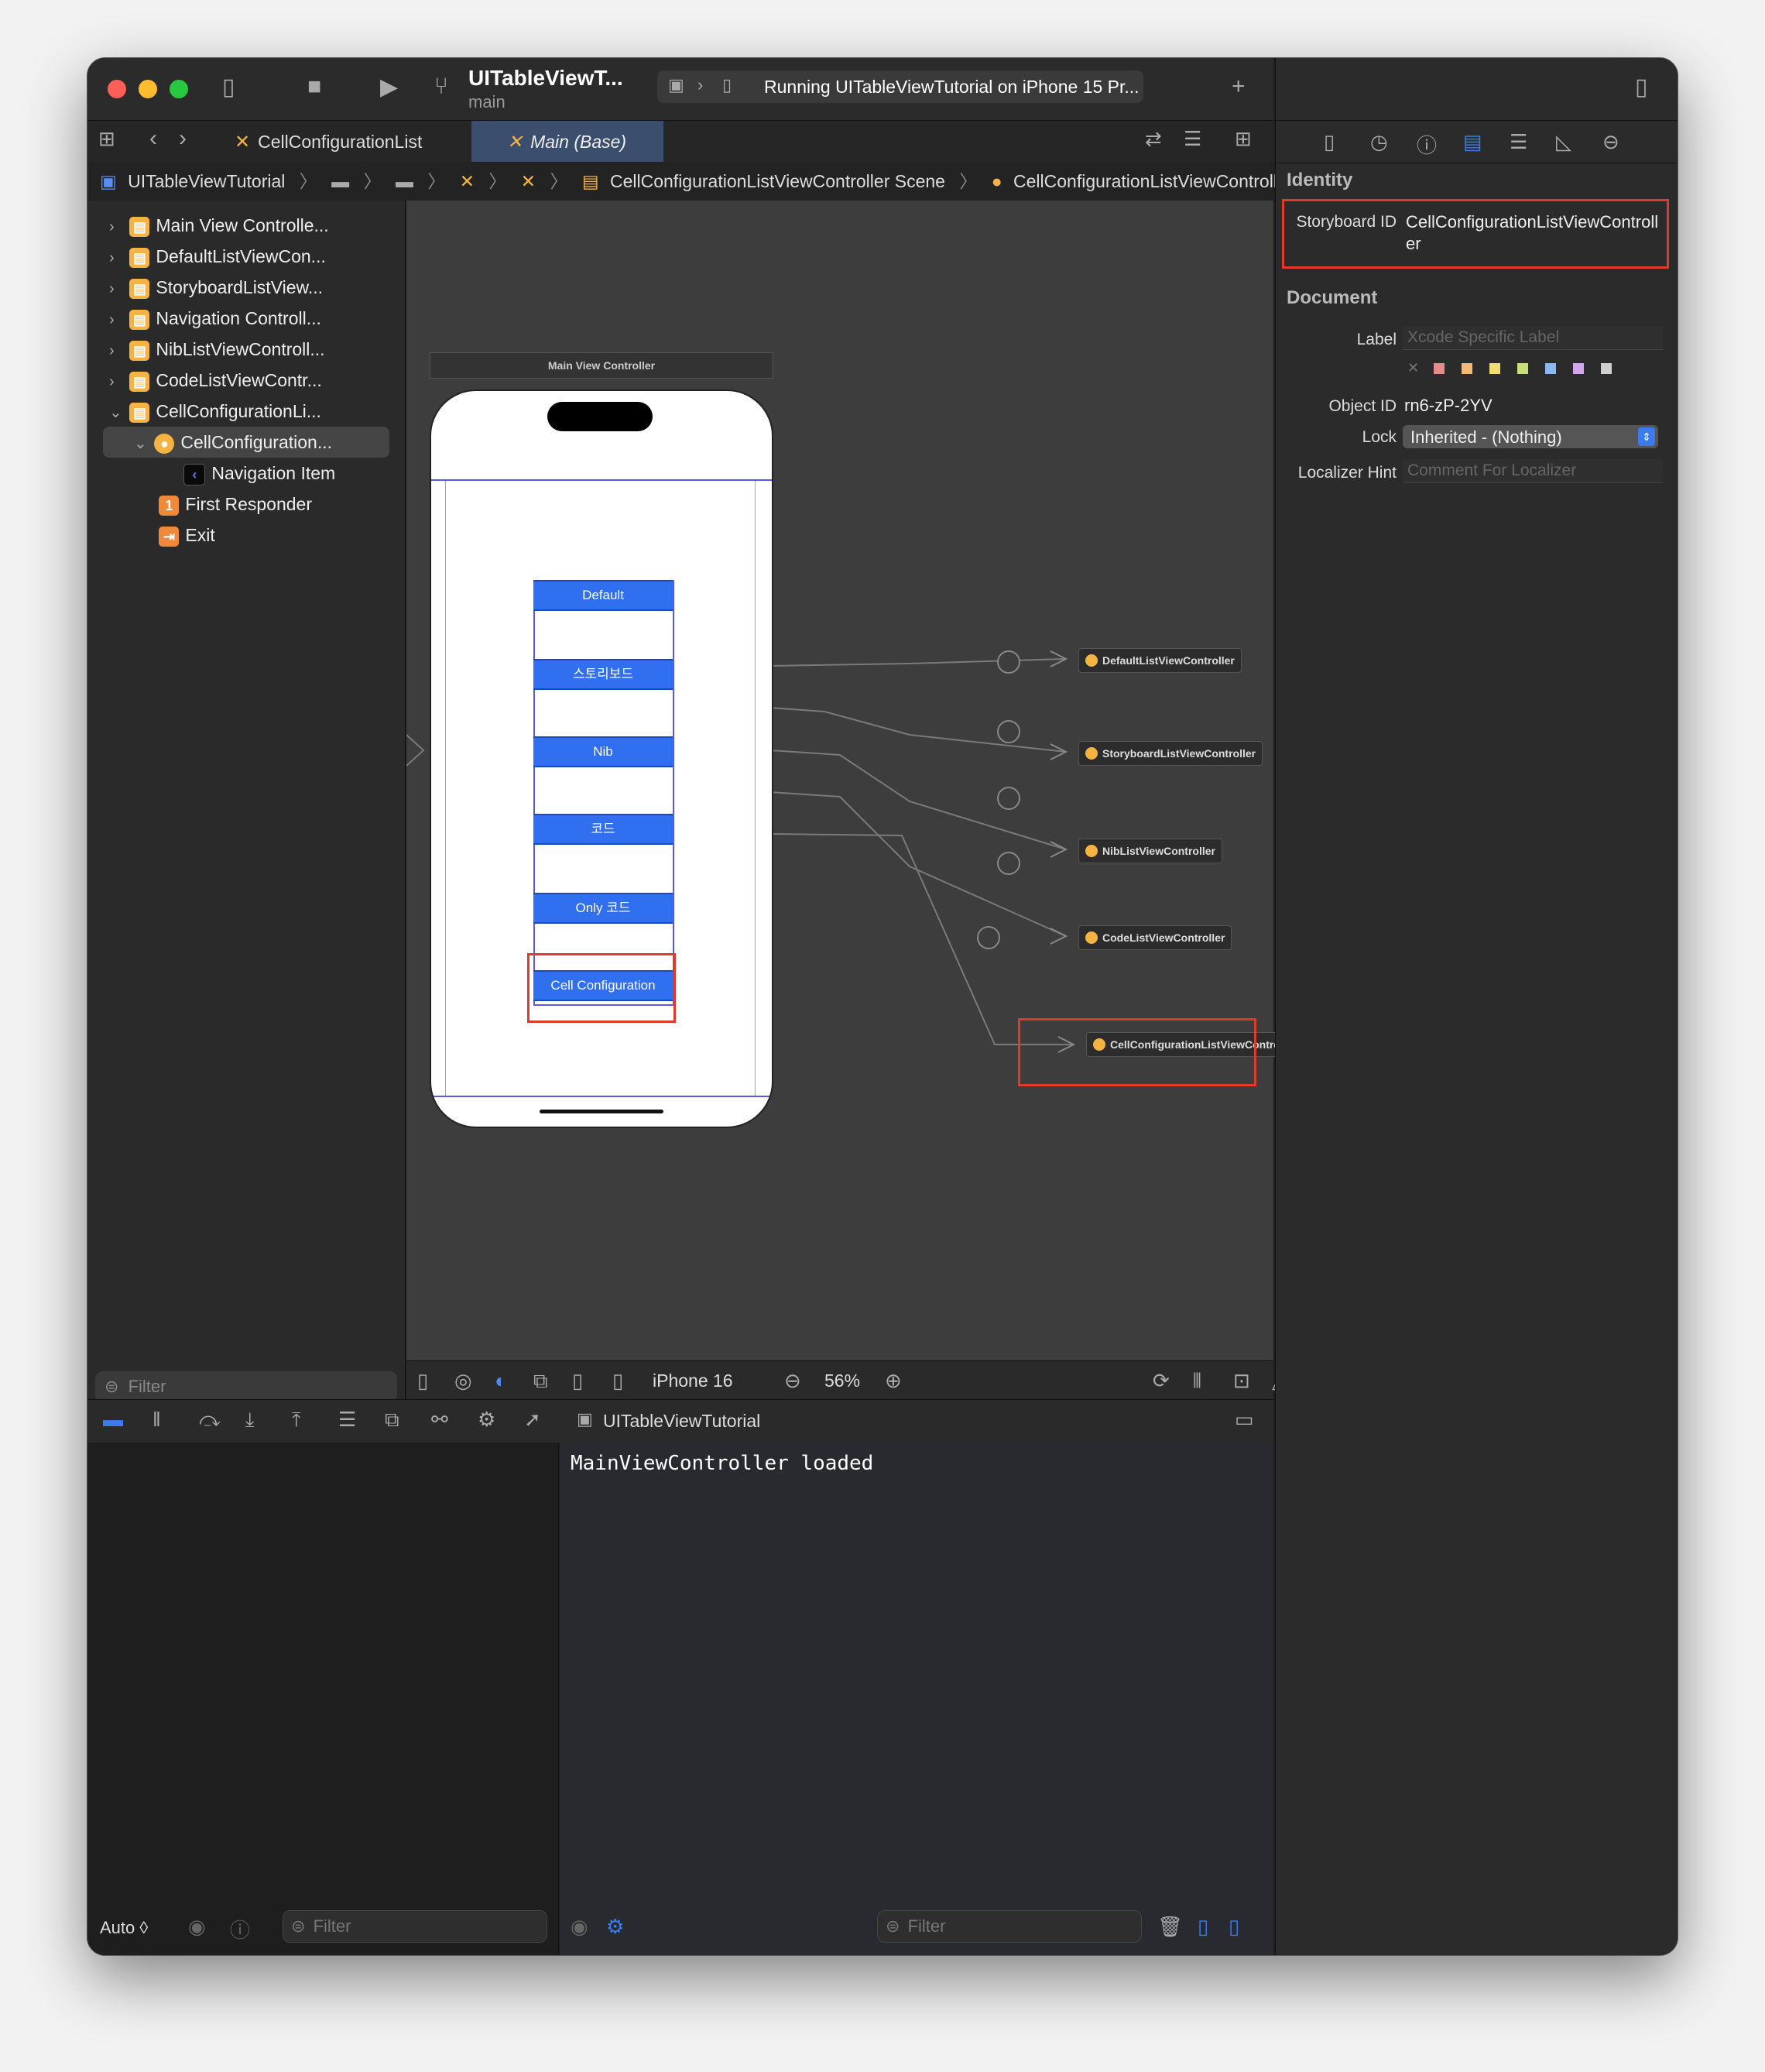  I want to click on sidebar-toggle-icon: ▯, so click(228, 87).